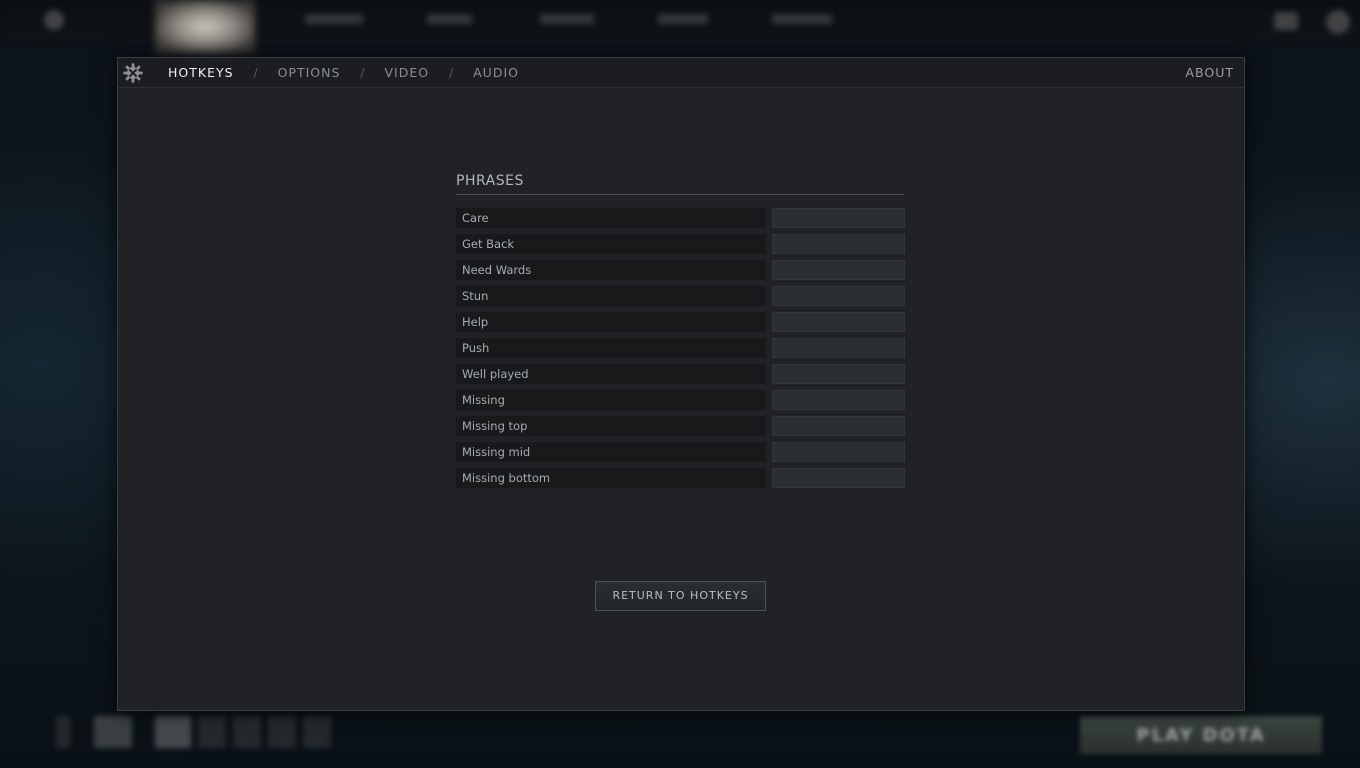  I want to click on phrase-row-push: Push, so click(681, 348).